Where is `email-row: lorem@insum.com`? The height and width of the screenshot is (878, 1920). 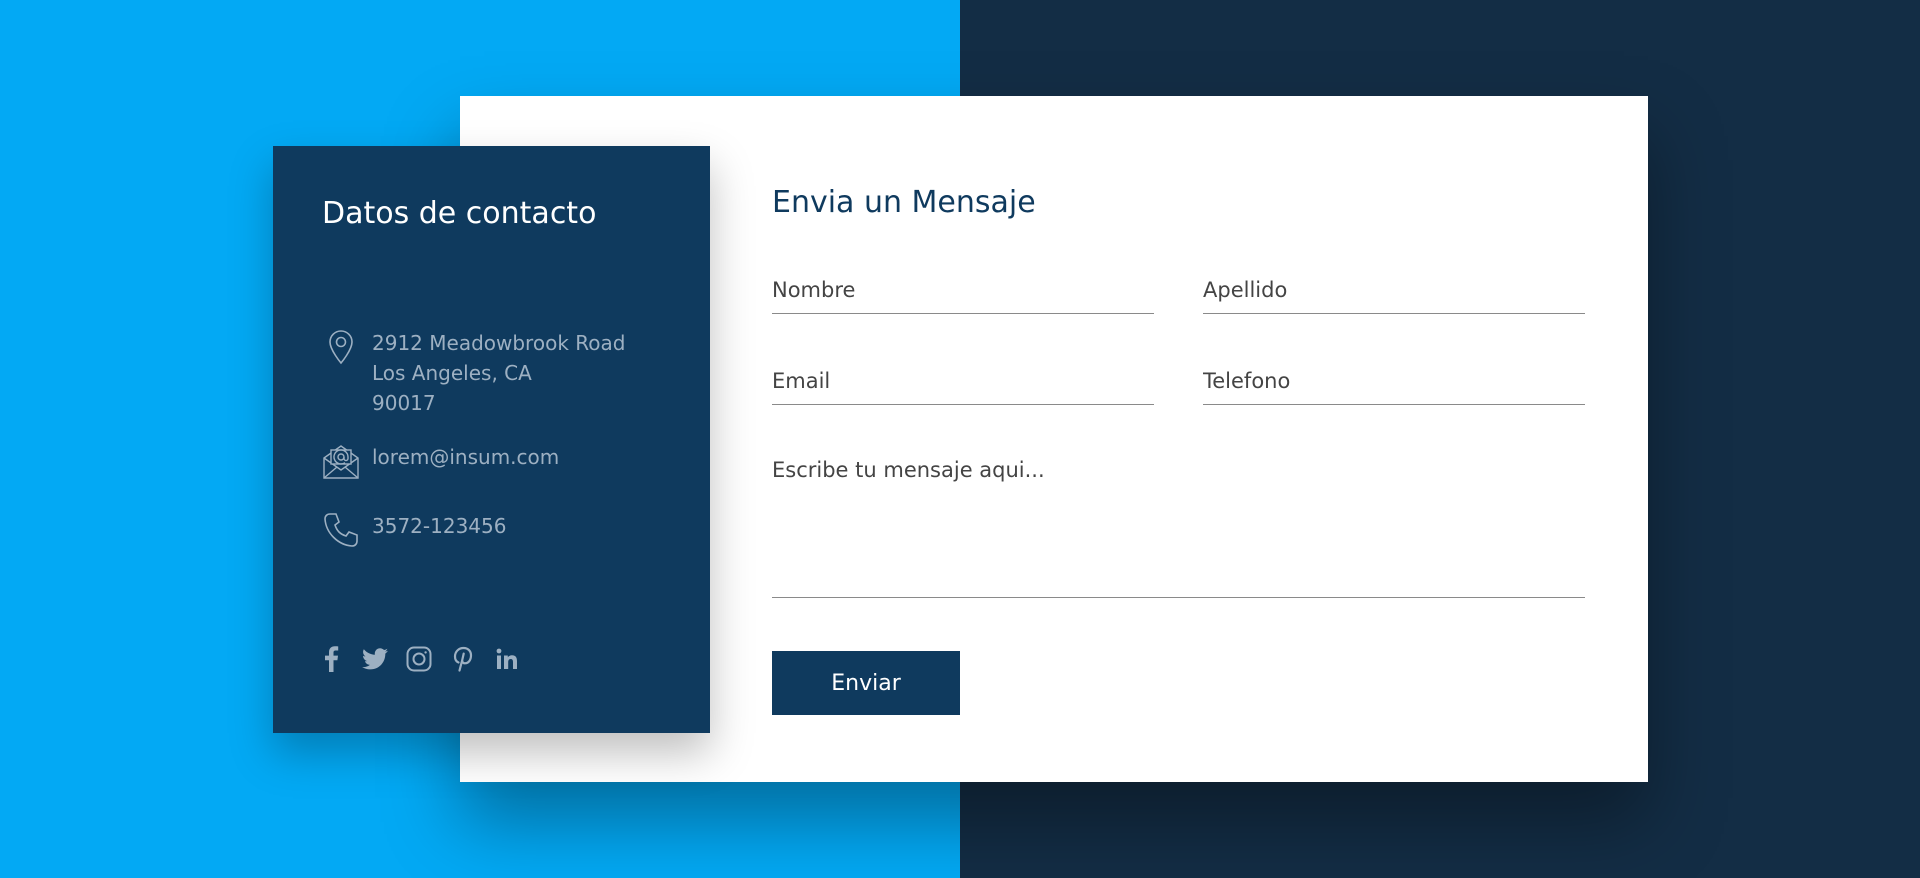 email-row: lorem@insum.com is located at coordinates (440, 461).